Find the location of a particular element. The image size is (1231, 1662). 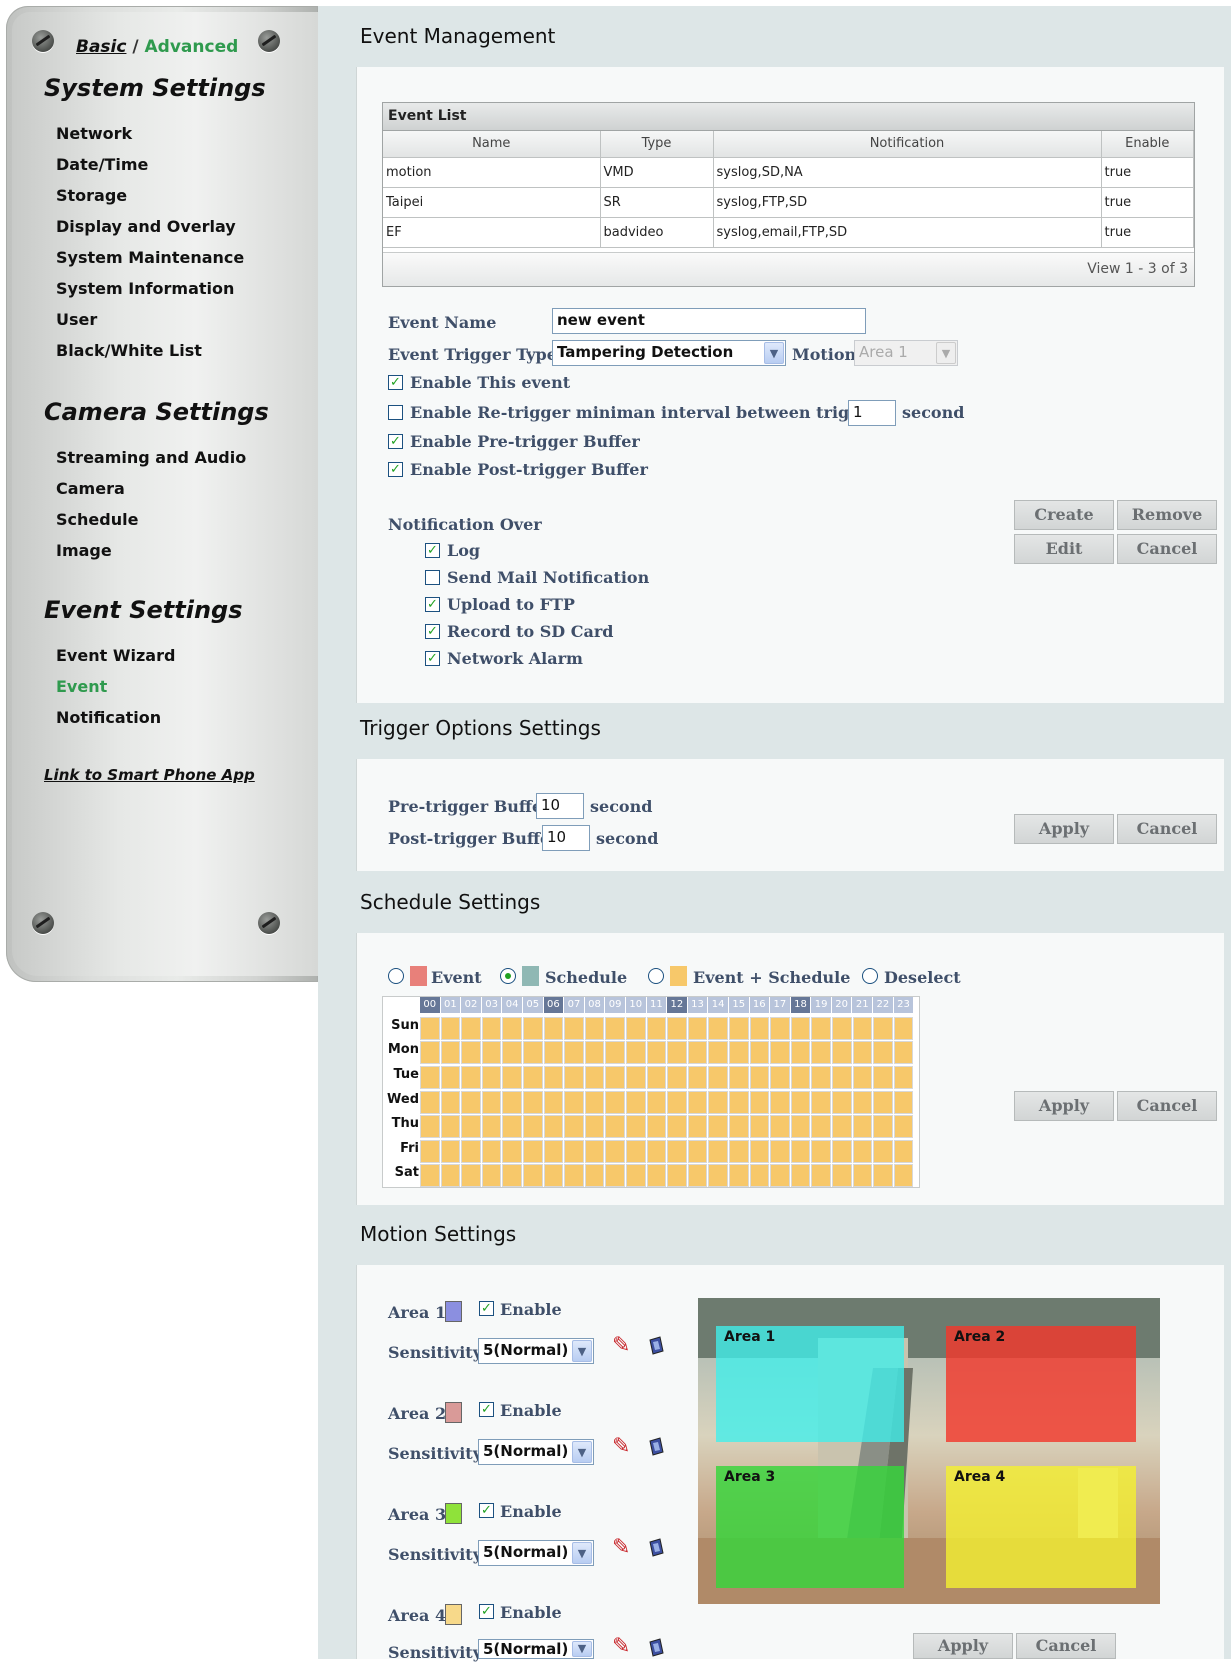

nav-event: Event is located at coordinates (115, 686).